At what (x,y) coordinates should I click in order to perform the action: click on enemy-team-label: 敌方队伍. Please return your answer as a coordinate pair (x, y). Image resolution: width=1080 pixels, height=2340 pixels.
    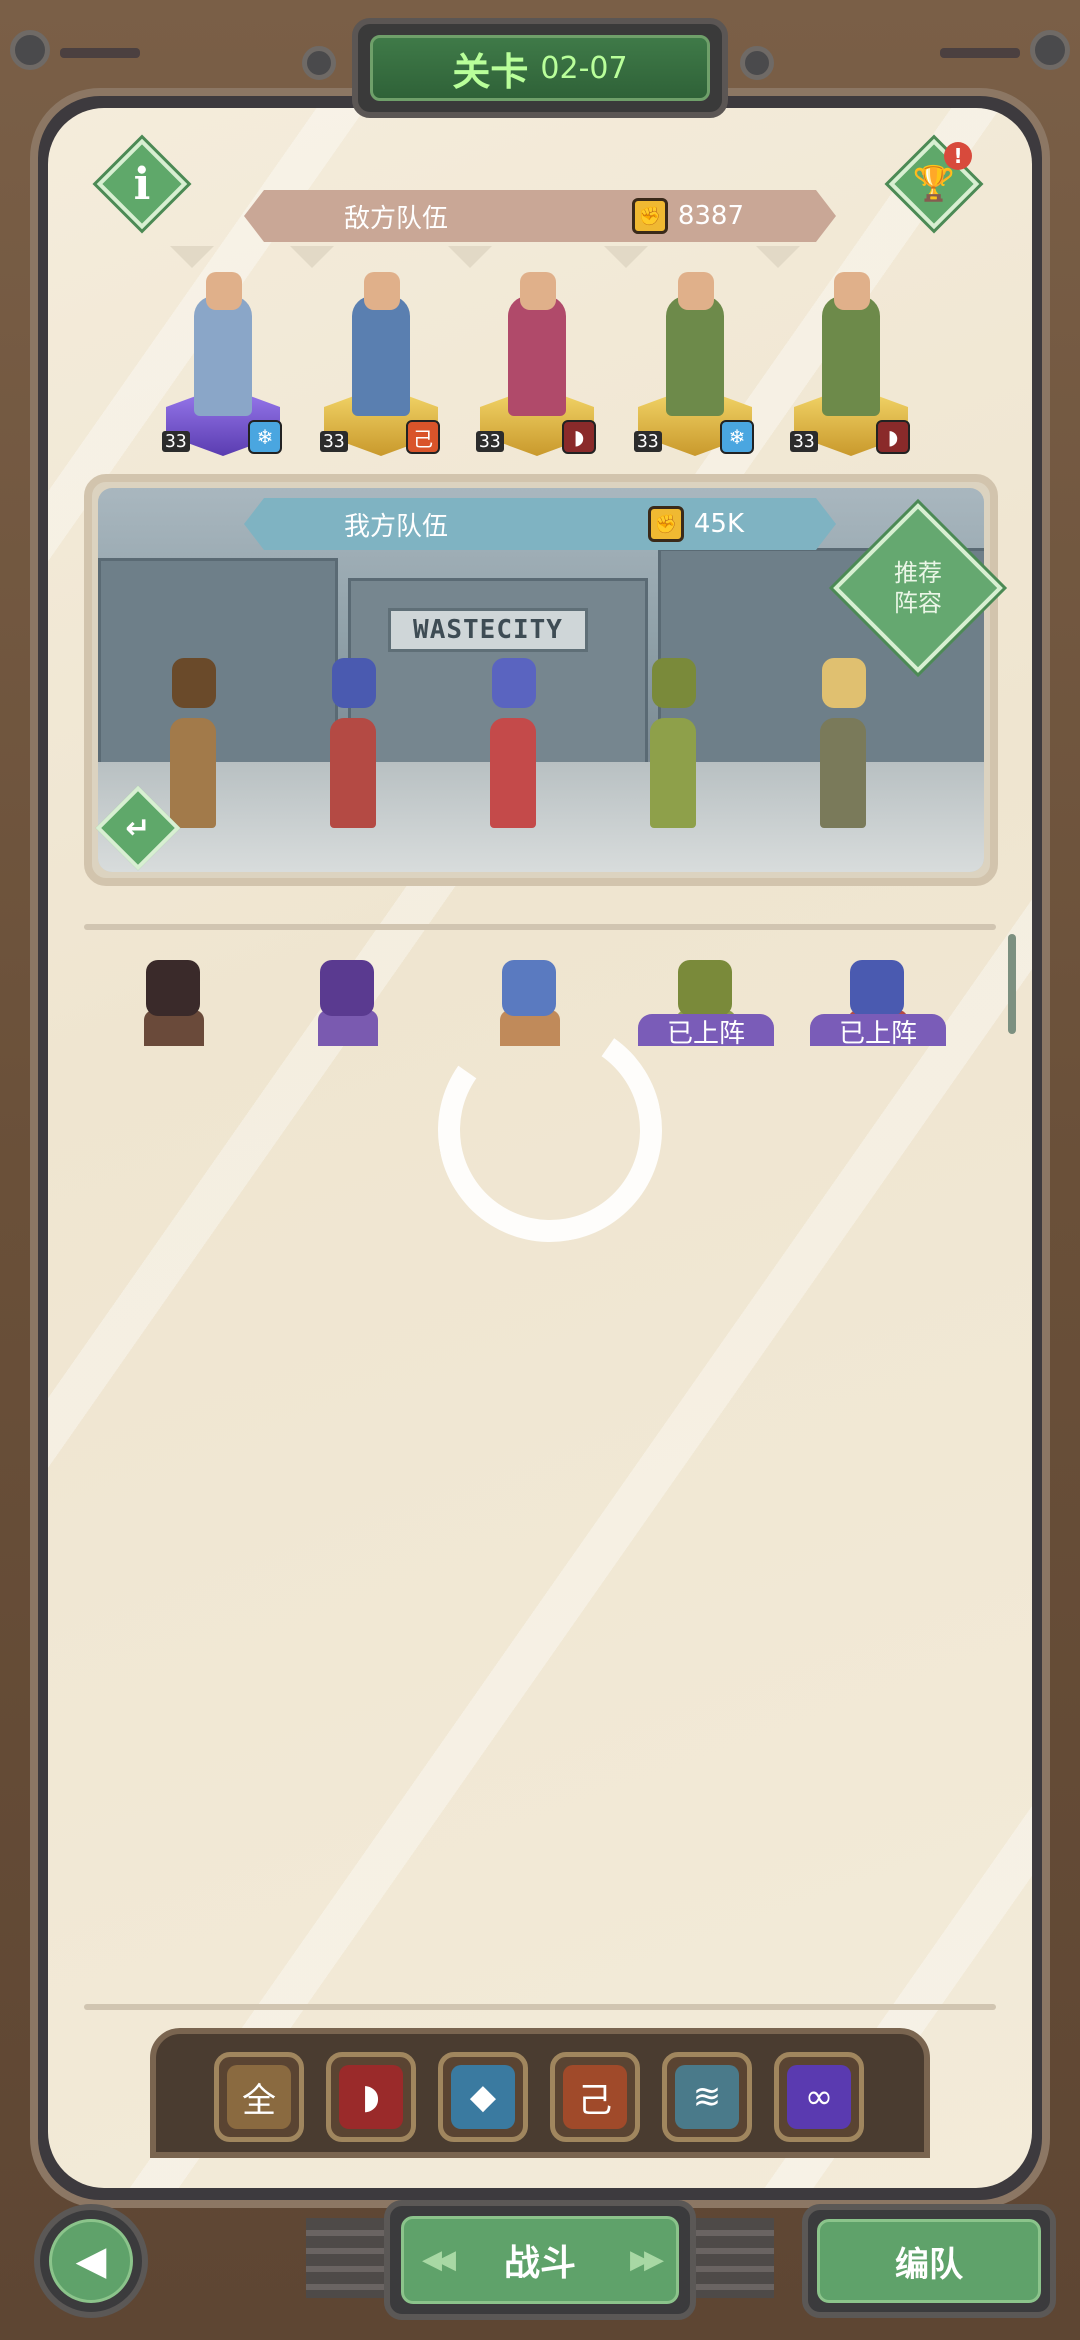
    Looking at the image, I should click on (396, 218).